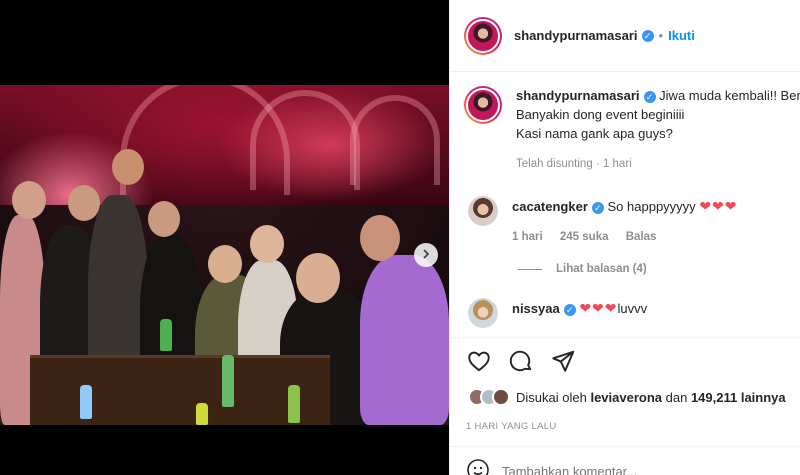 The image size is (800, 475). What do you see at coordinates (550, 206) in the screenshot?
I see `comment-username: cacatengker` at bounding box center [550, 206].